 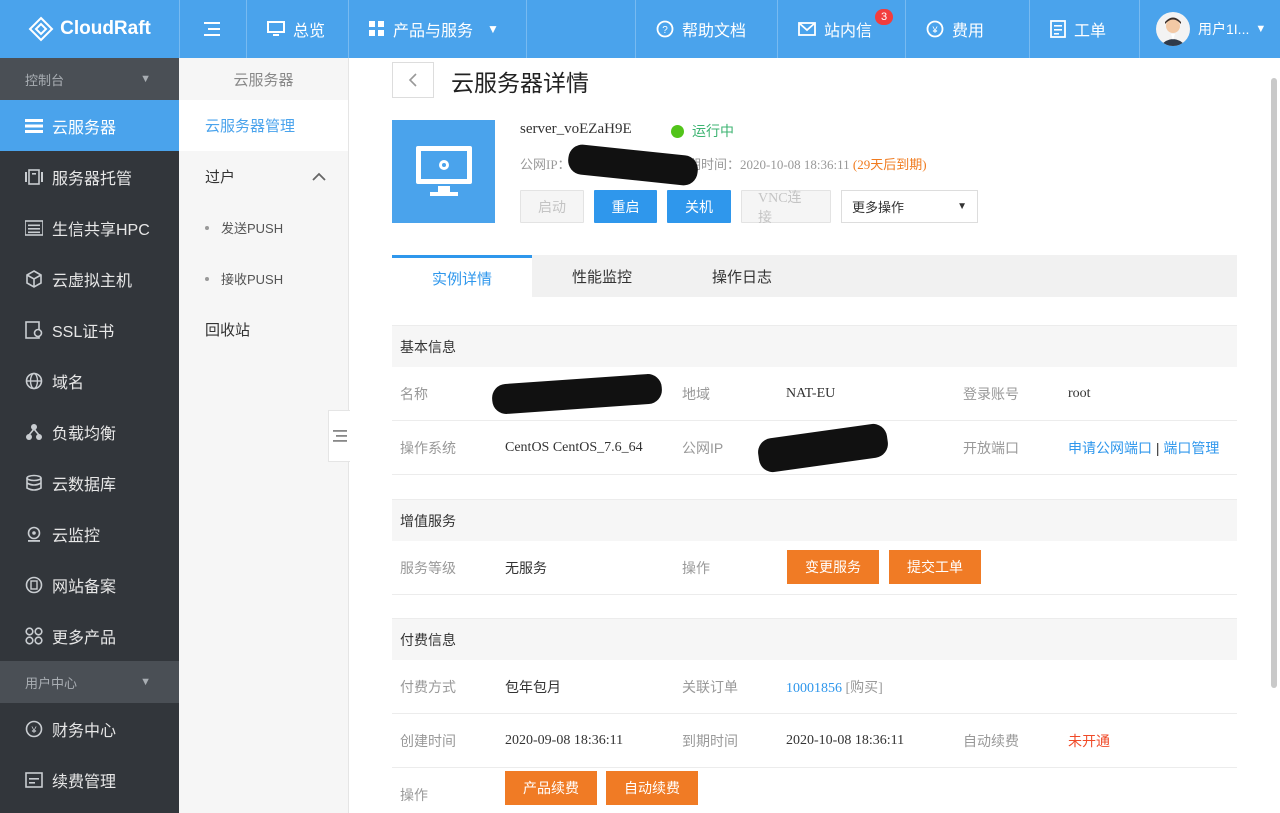 I want to click on more-actions-select: 更多操作 ▼, so click(x=909, y=206).